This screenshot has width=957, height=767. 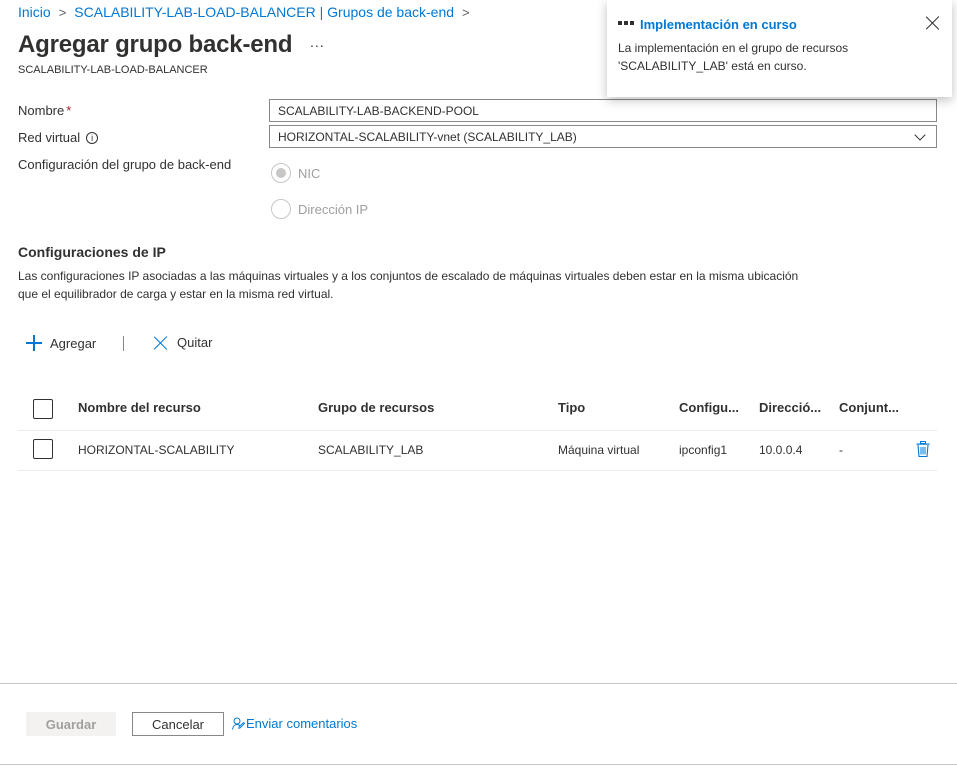 What do you see at coordinates (34, 343) in the screenshot?
I see `plus-icon` at bounding box center [34, 343].